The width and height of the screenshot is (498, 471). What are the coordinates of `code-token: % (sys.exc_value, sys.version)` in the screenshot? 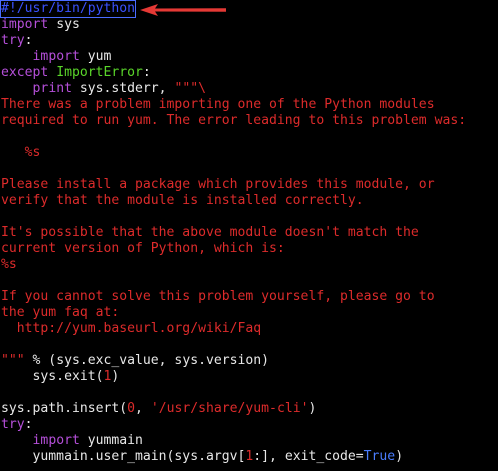 It's located at (147, 360).